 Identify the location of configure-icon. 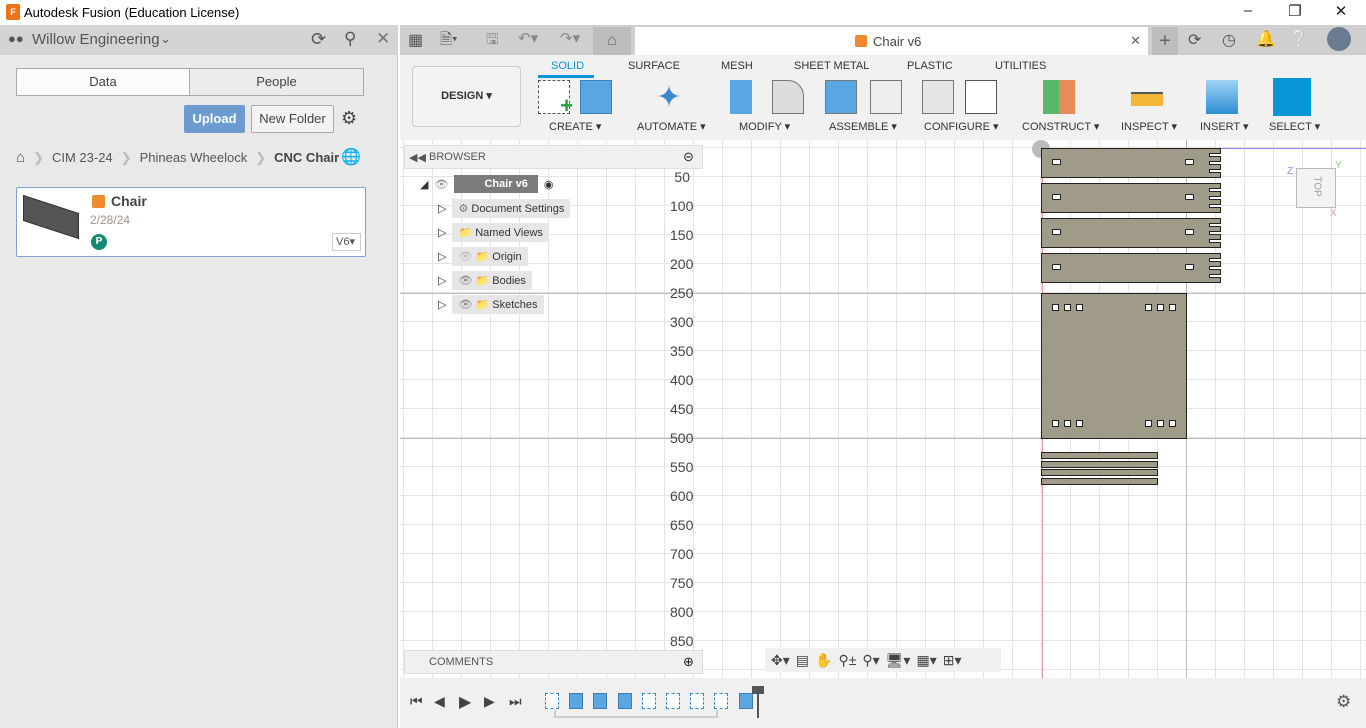
(938, 97).